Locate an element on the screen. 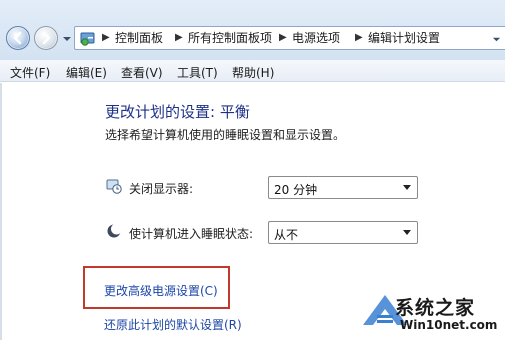 The width and height of the screenshot is (505, 340). watermark-name: 系统之家 is located at coordinates (435, 308).